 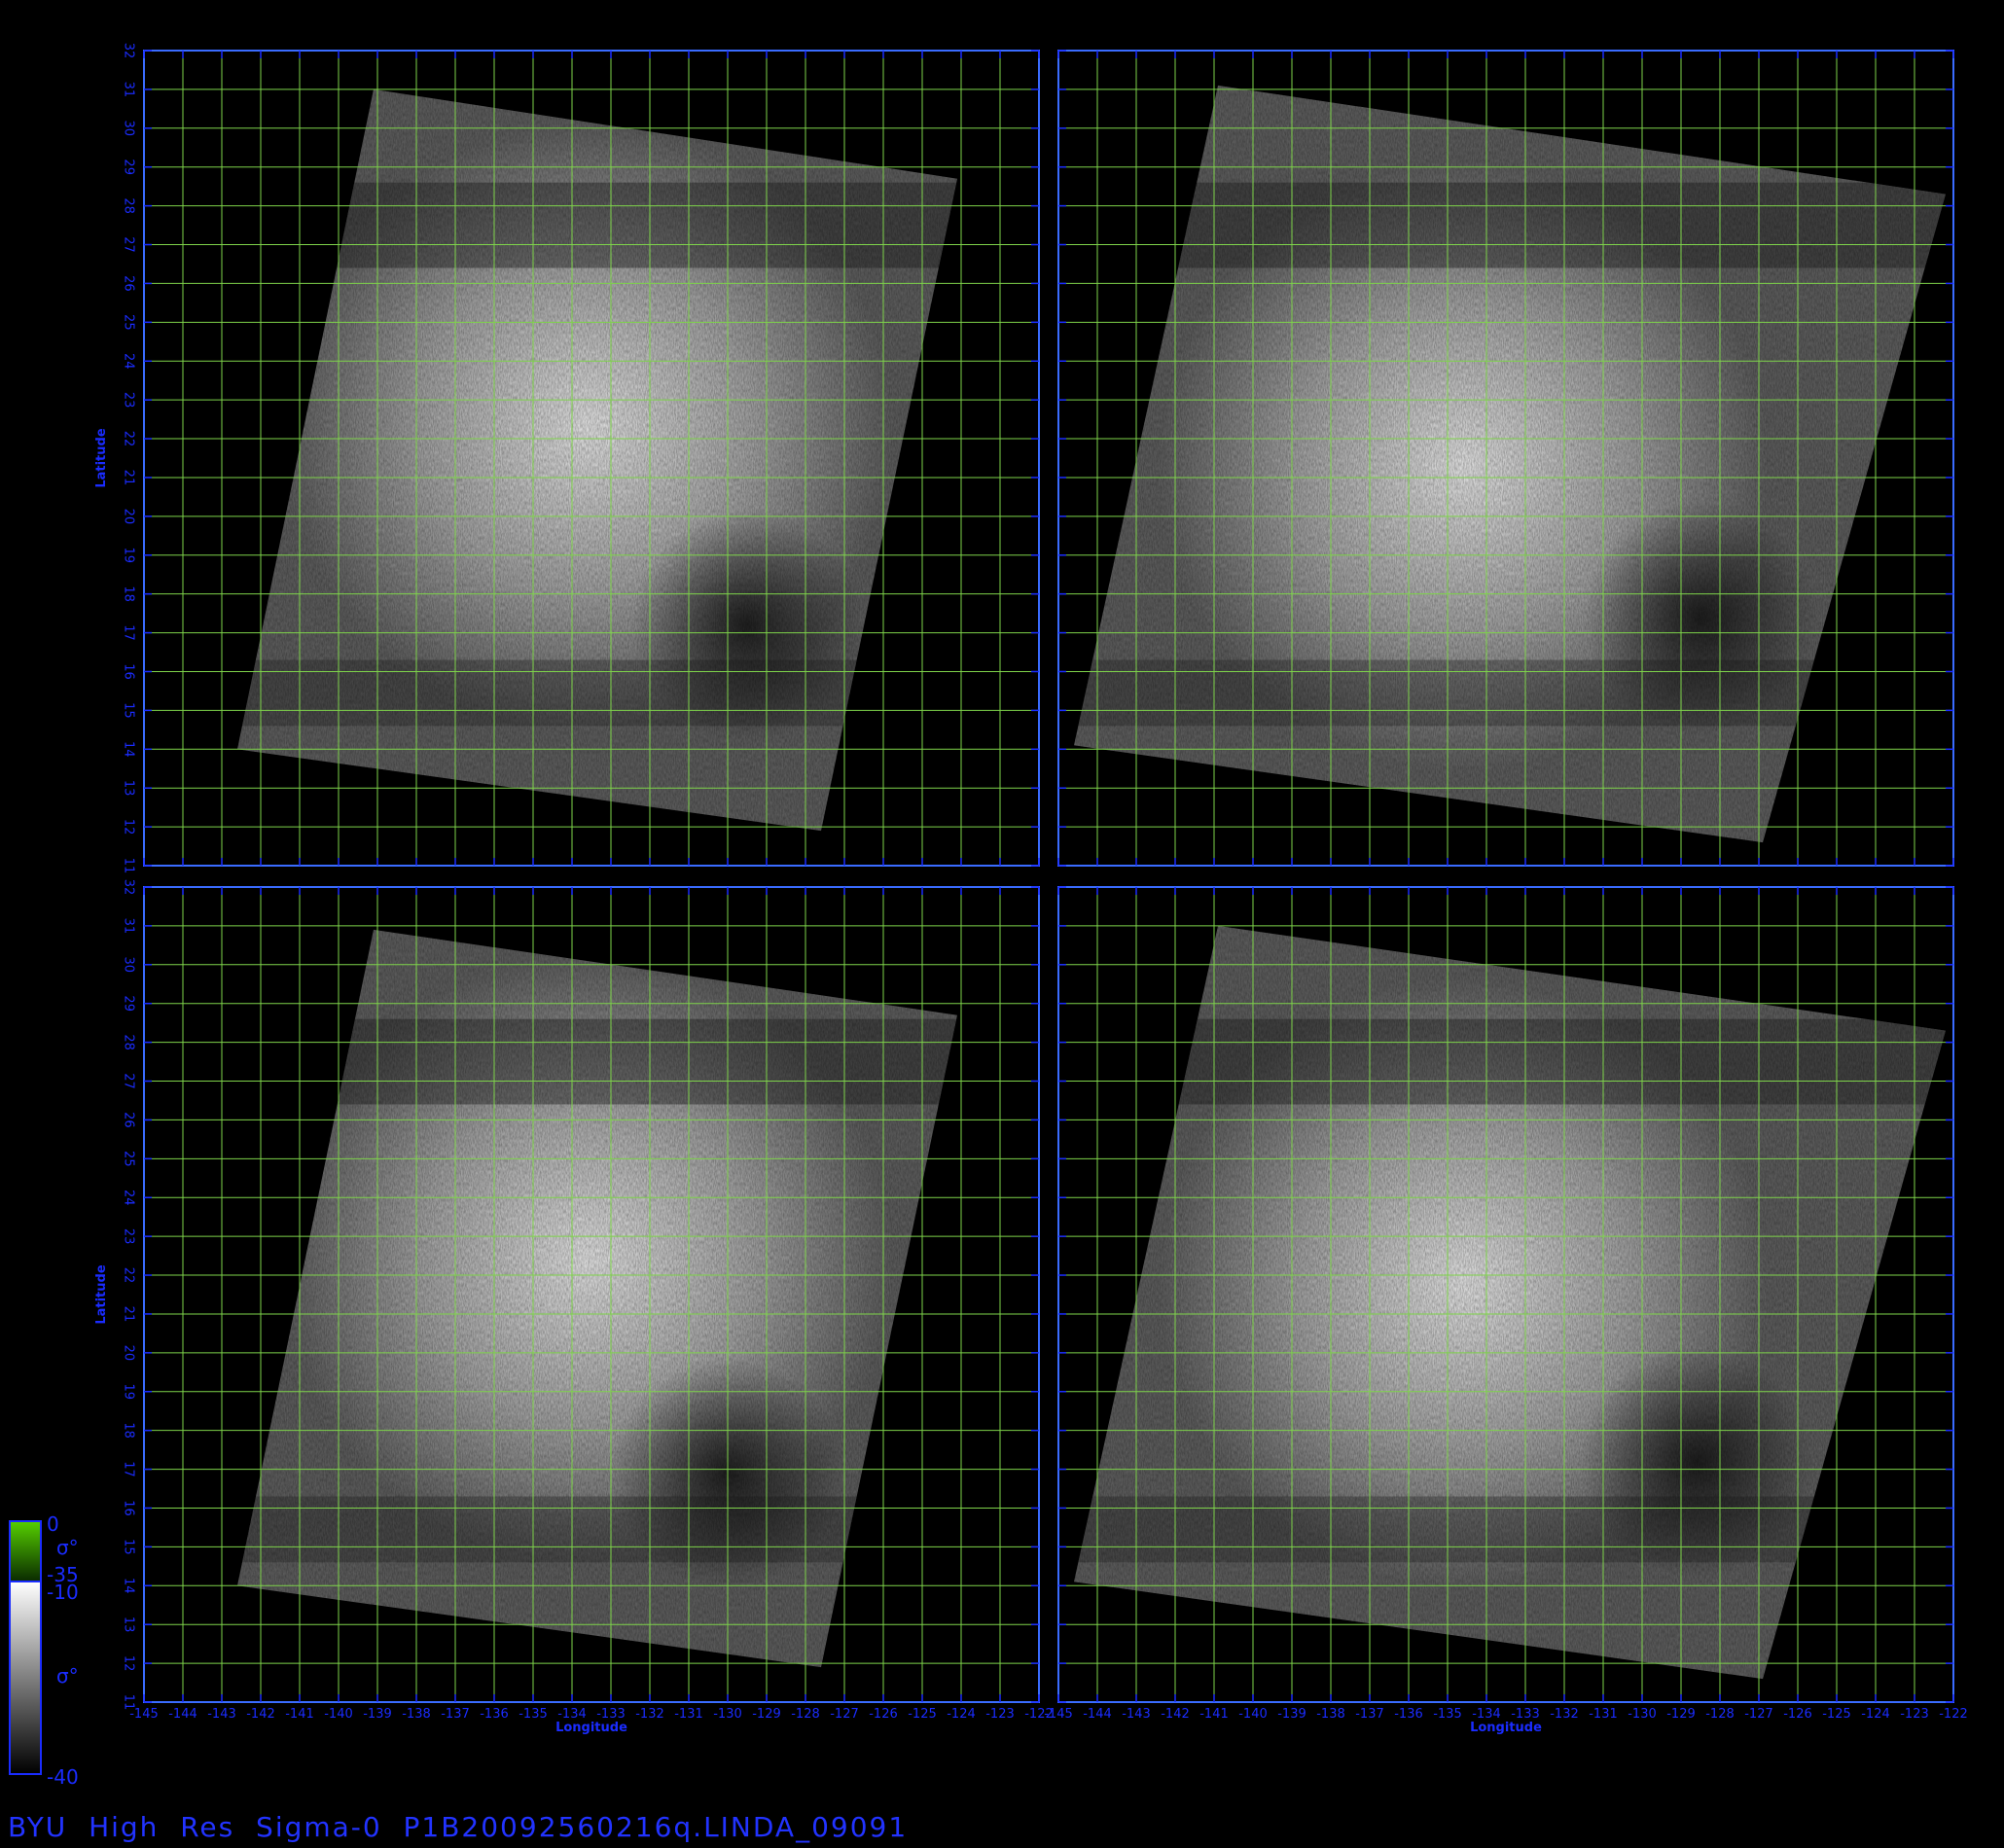 I want to click on x-tick-label: -124, so click(x=961, y=1714).